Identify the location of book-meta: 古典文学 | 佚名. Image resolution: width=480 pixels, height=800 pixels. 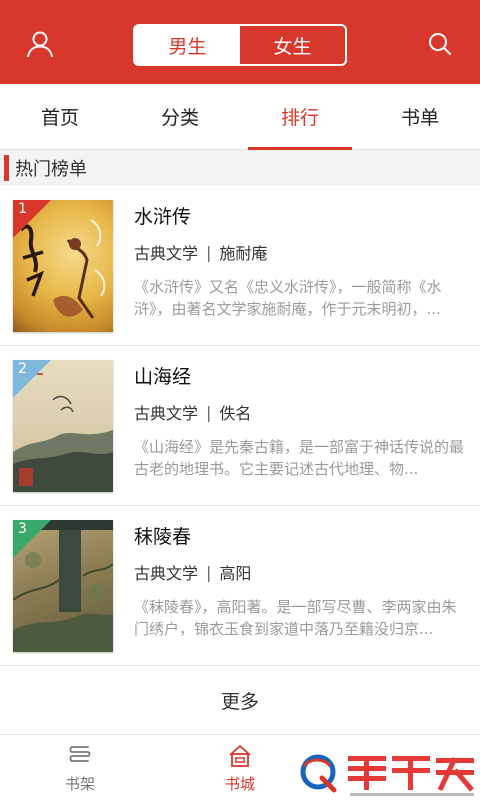
(192, 412).